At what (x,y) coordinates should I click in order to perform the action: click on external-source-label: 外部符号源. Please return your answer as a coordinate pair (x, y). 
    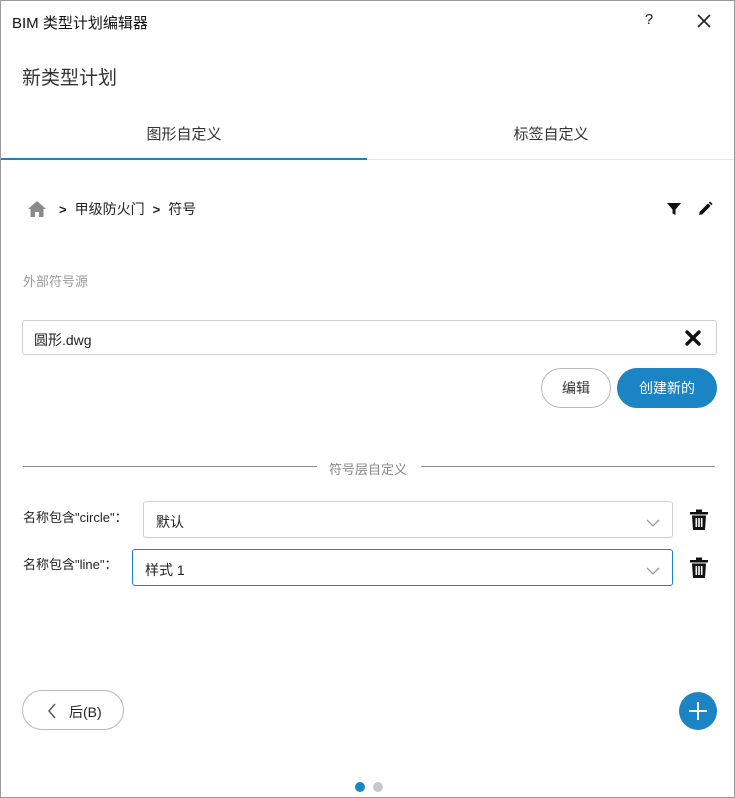
    Looking at the image, I should click on (56, 281).